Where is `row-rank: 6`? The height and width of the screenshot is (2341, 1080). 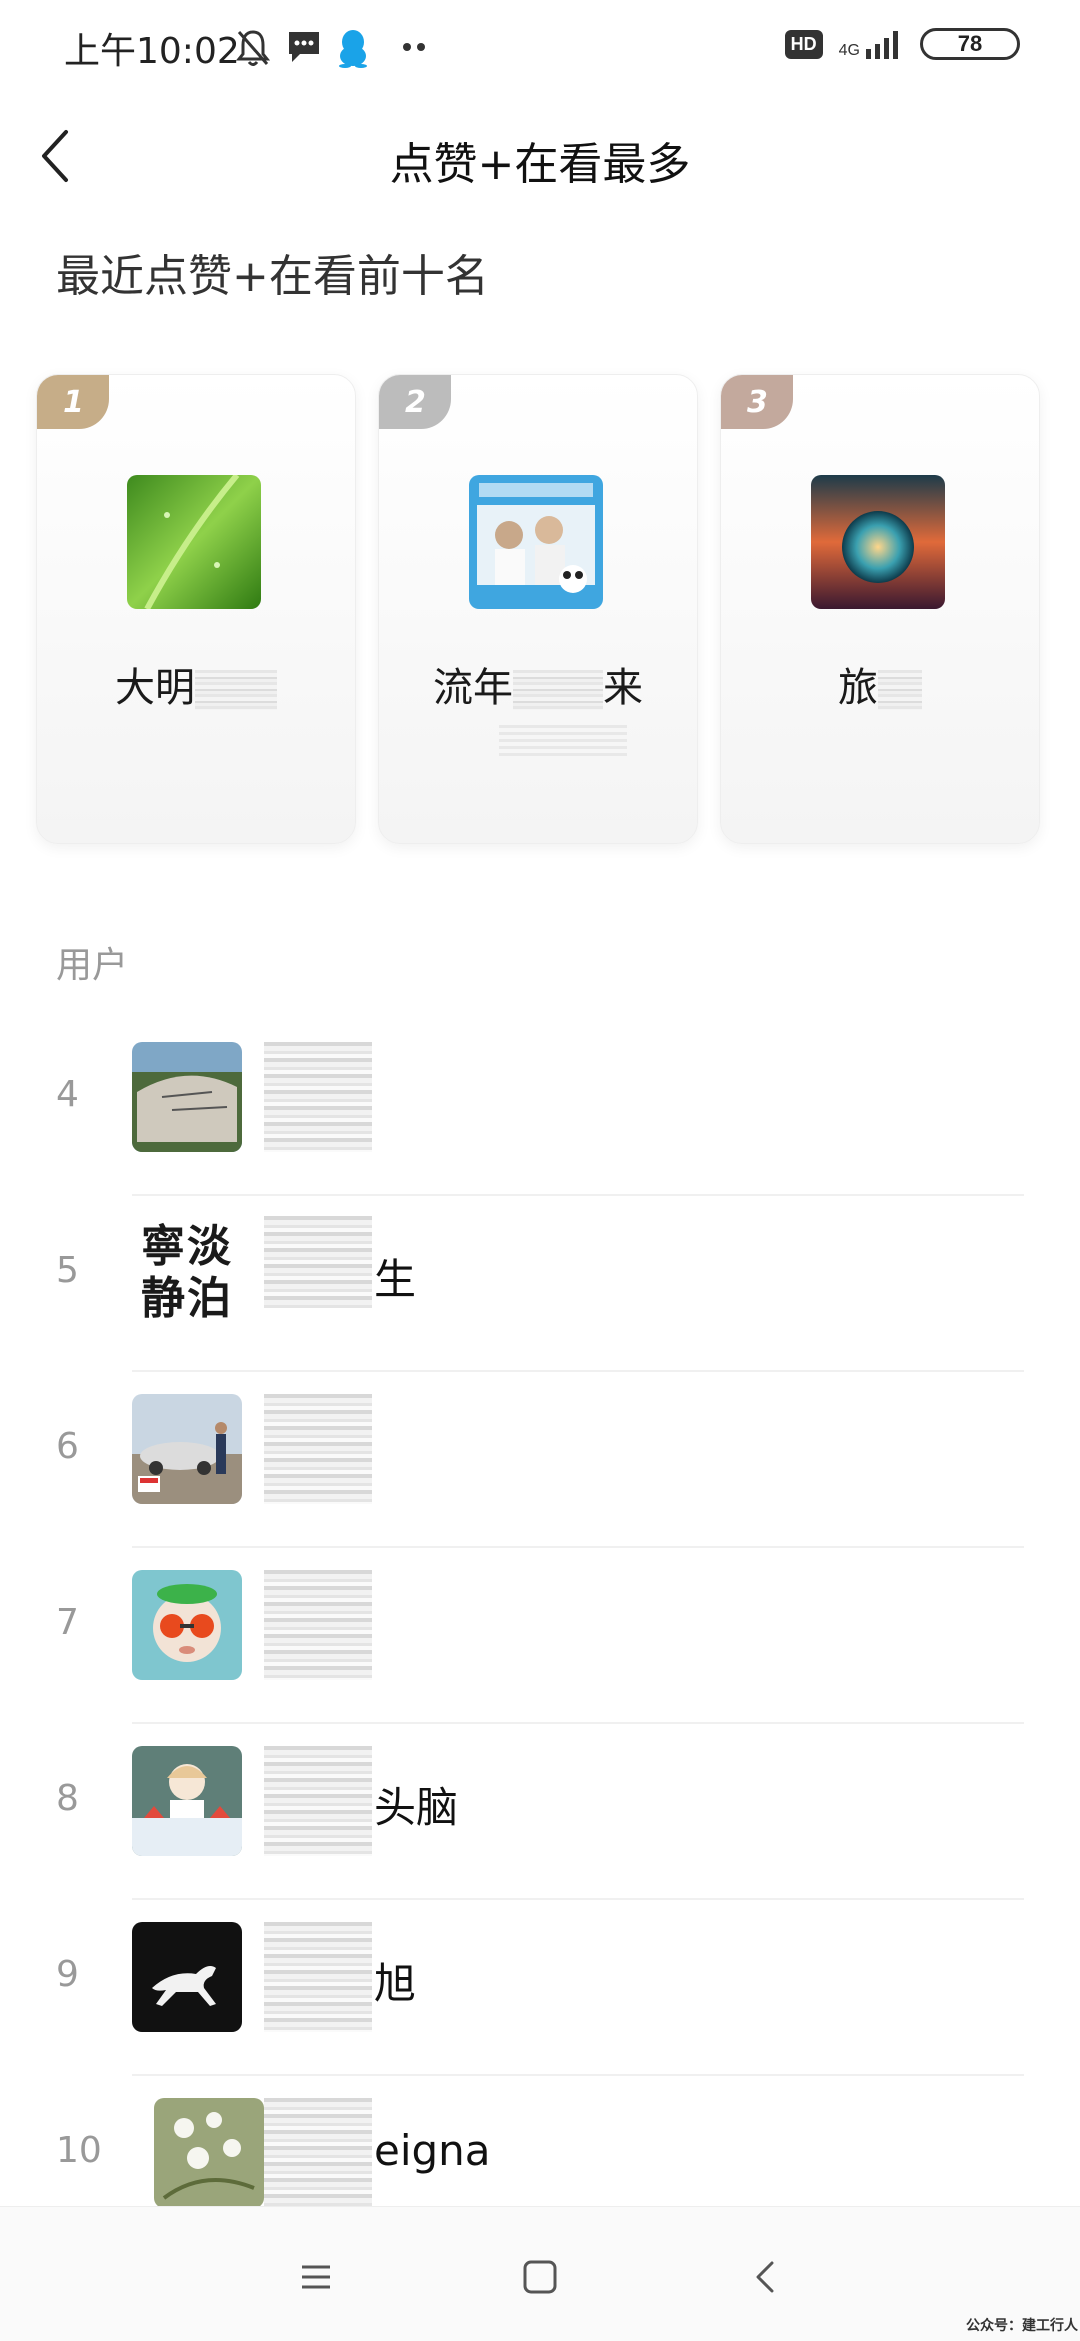
row-rank: 6 is located at coordinates (67, 1446).